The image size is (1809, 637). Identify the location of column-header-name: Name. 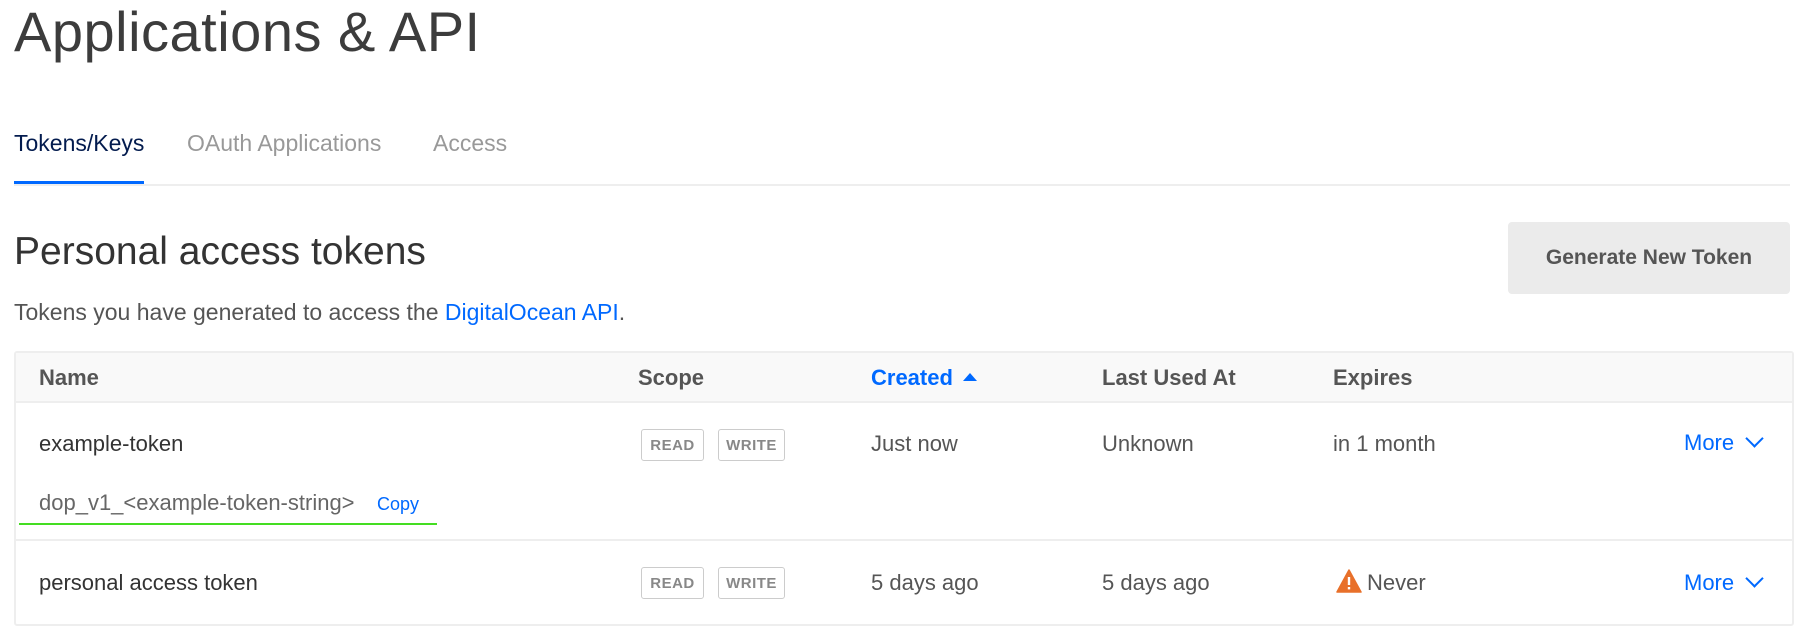
(69, 378).